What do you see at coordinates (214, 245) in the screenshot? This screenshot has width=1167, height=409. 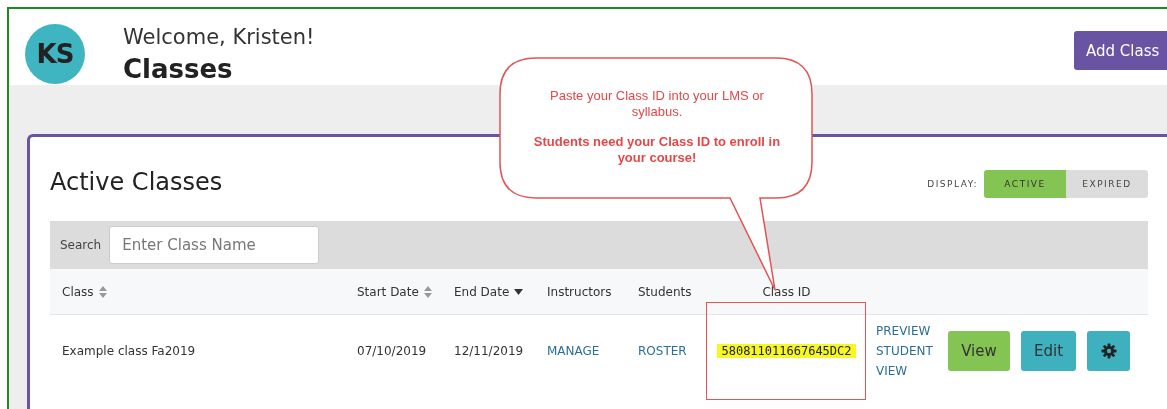 I see `search-field: Enter Class Name` at bounding box center [214, 245].